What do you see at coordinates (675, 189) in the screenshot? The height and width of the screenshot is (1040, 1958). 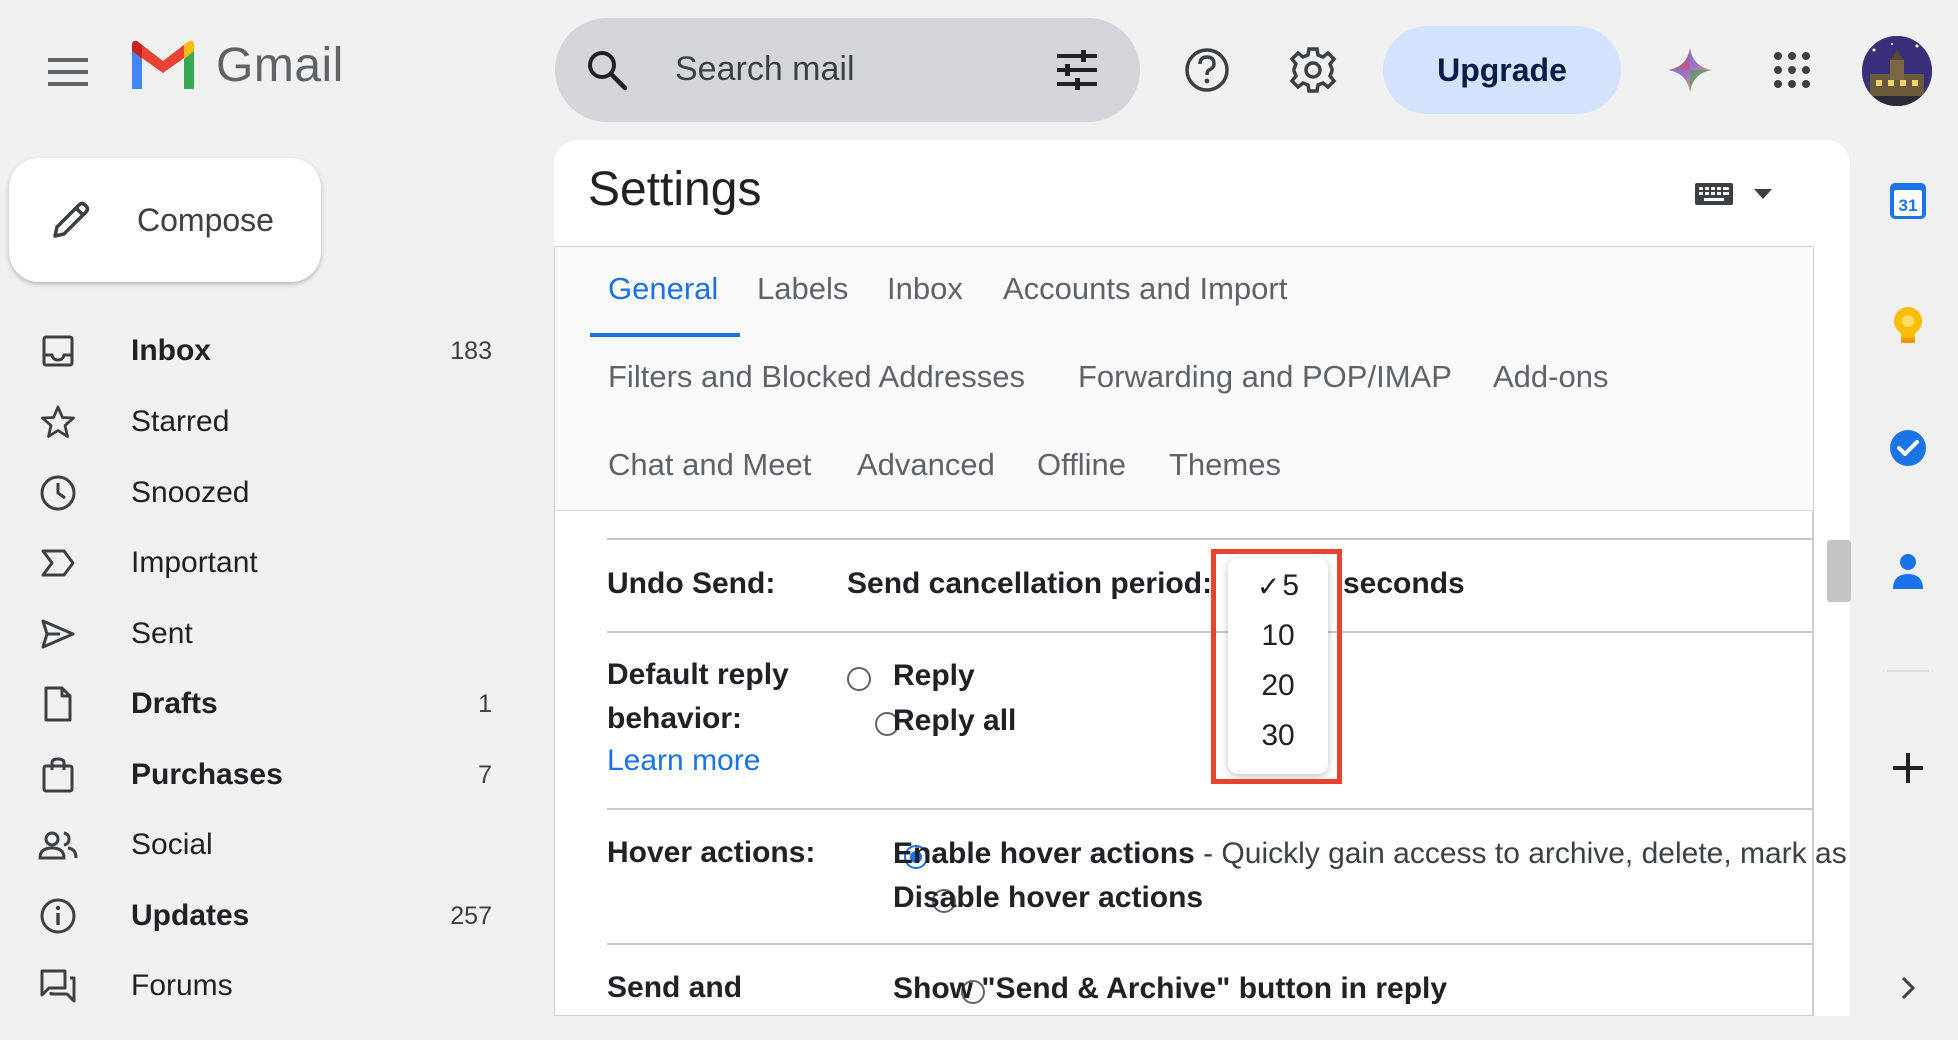 I see `page-title: Settings` at bounding box center [675, 189].